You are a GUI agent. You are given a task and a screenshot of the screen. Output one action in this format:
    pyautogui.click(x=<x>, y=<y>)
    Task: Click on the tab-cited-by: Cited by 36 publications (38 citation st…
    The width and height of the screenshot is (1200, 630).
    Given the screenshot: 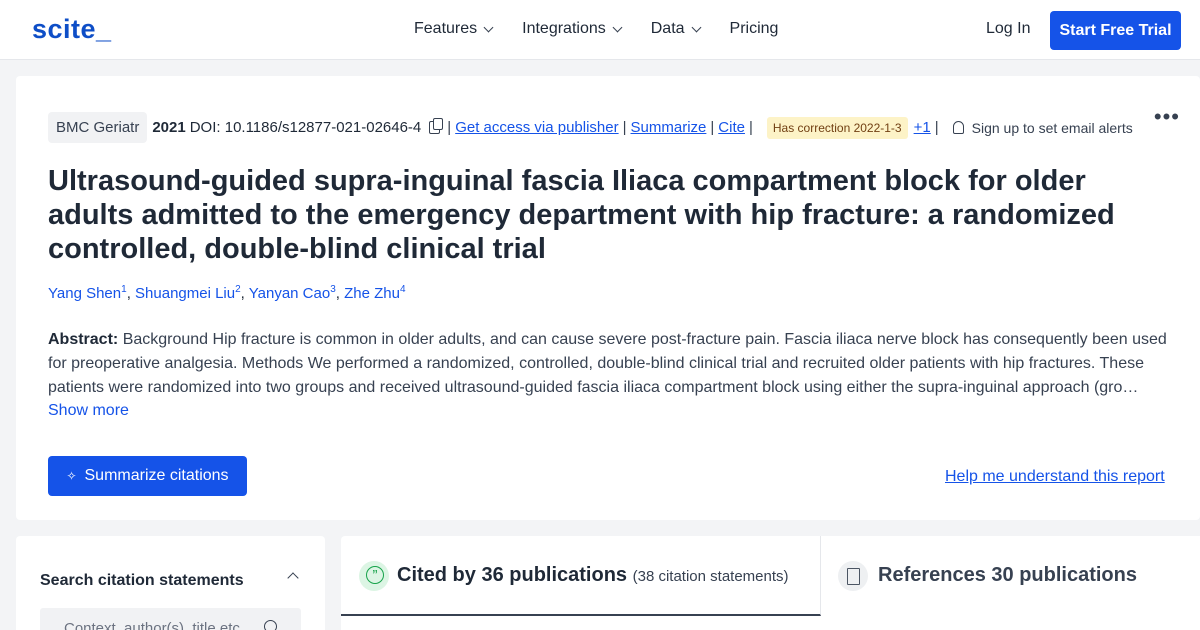 What is the action you would take?
    pyautogui.click(x=581, y=576)
    